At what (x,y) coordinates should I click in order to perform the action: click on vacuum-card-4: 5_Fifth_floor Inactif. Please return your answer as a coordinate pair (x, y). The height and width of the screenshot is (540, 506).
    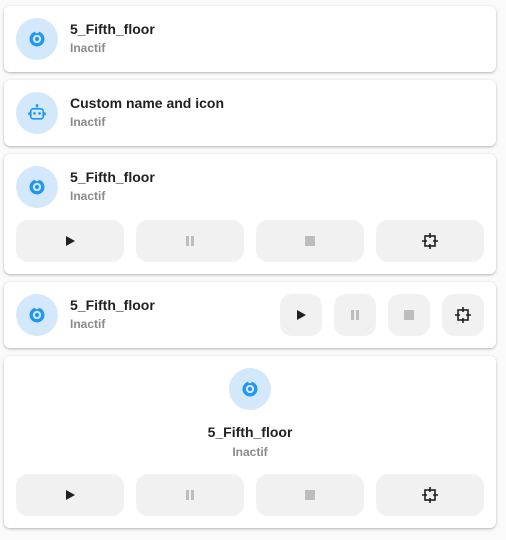
    Looking at the image, I should click on (250, 315).